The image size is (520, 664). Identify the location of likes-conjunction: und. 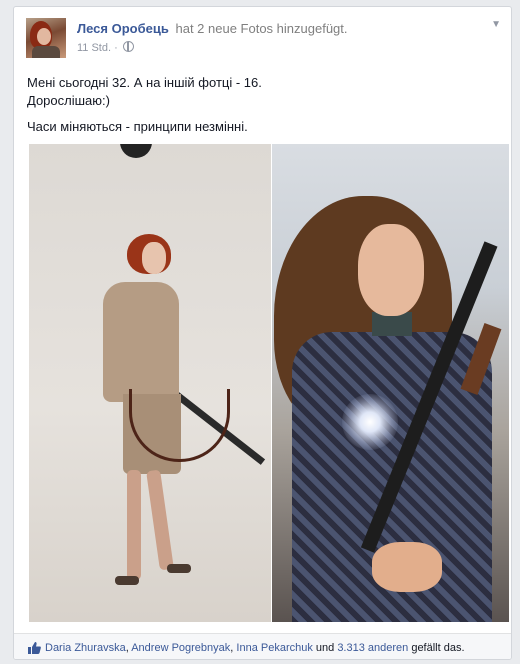
(325, 648).